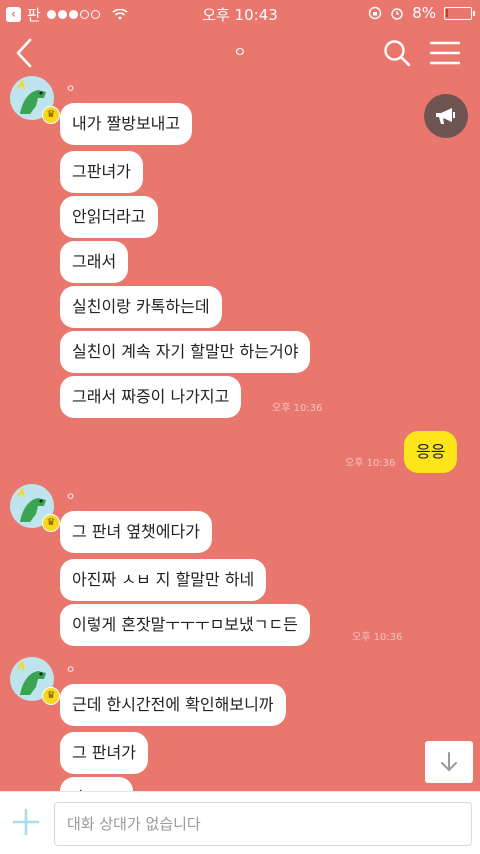  I want to click on message-input: 대화 상대가 없습니다, so click(263, 824).